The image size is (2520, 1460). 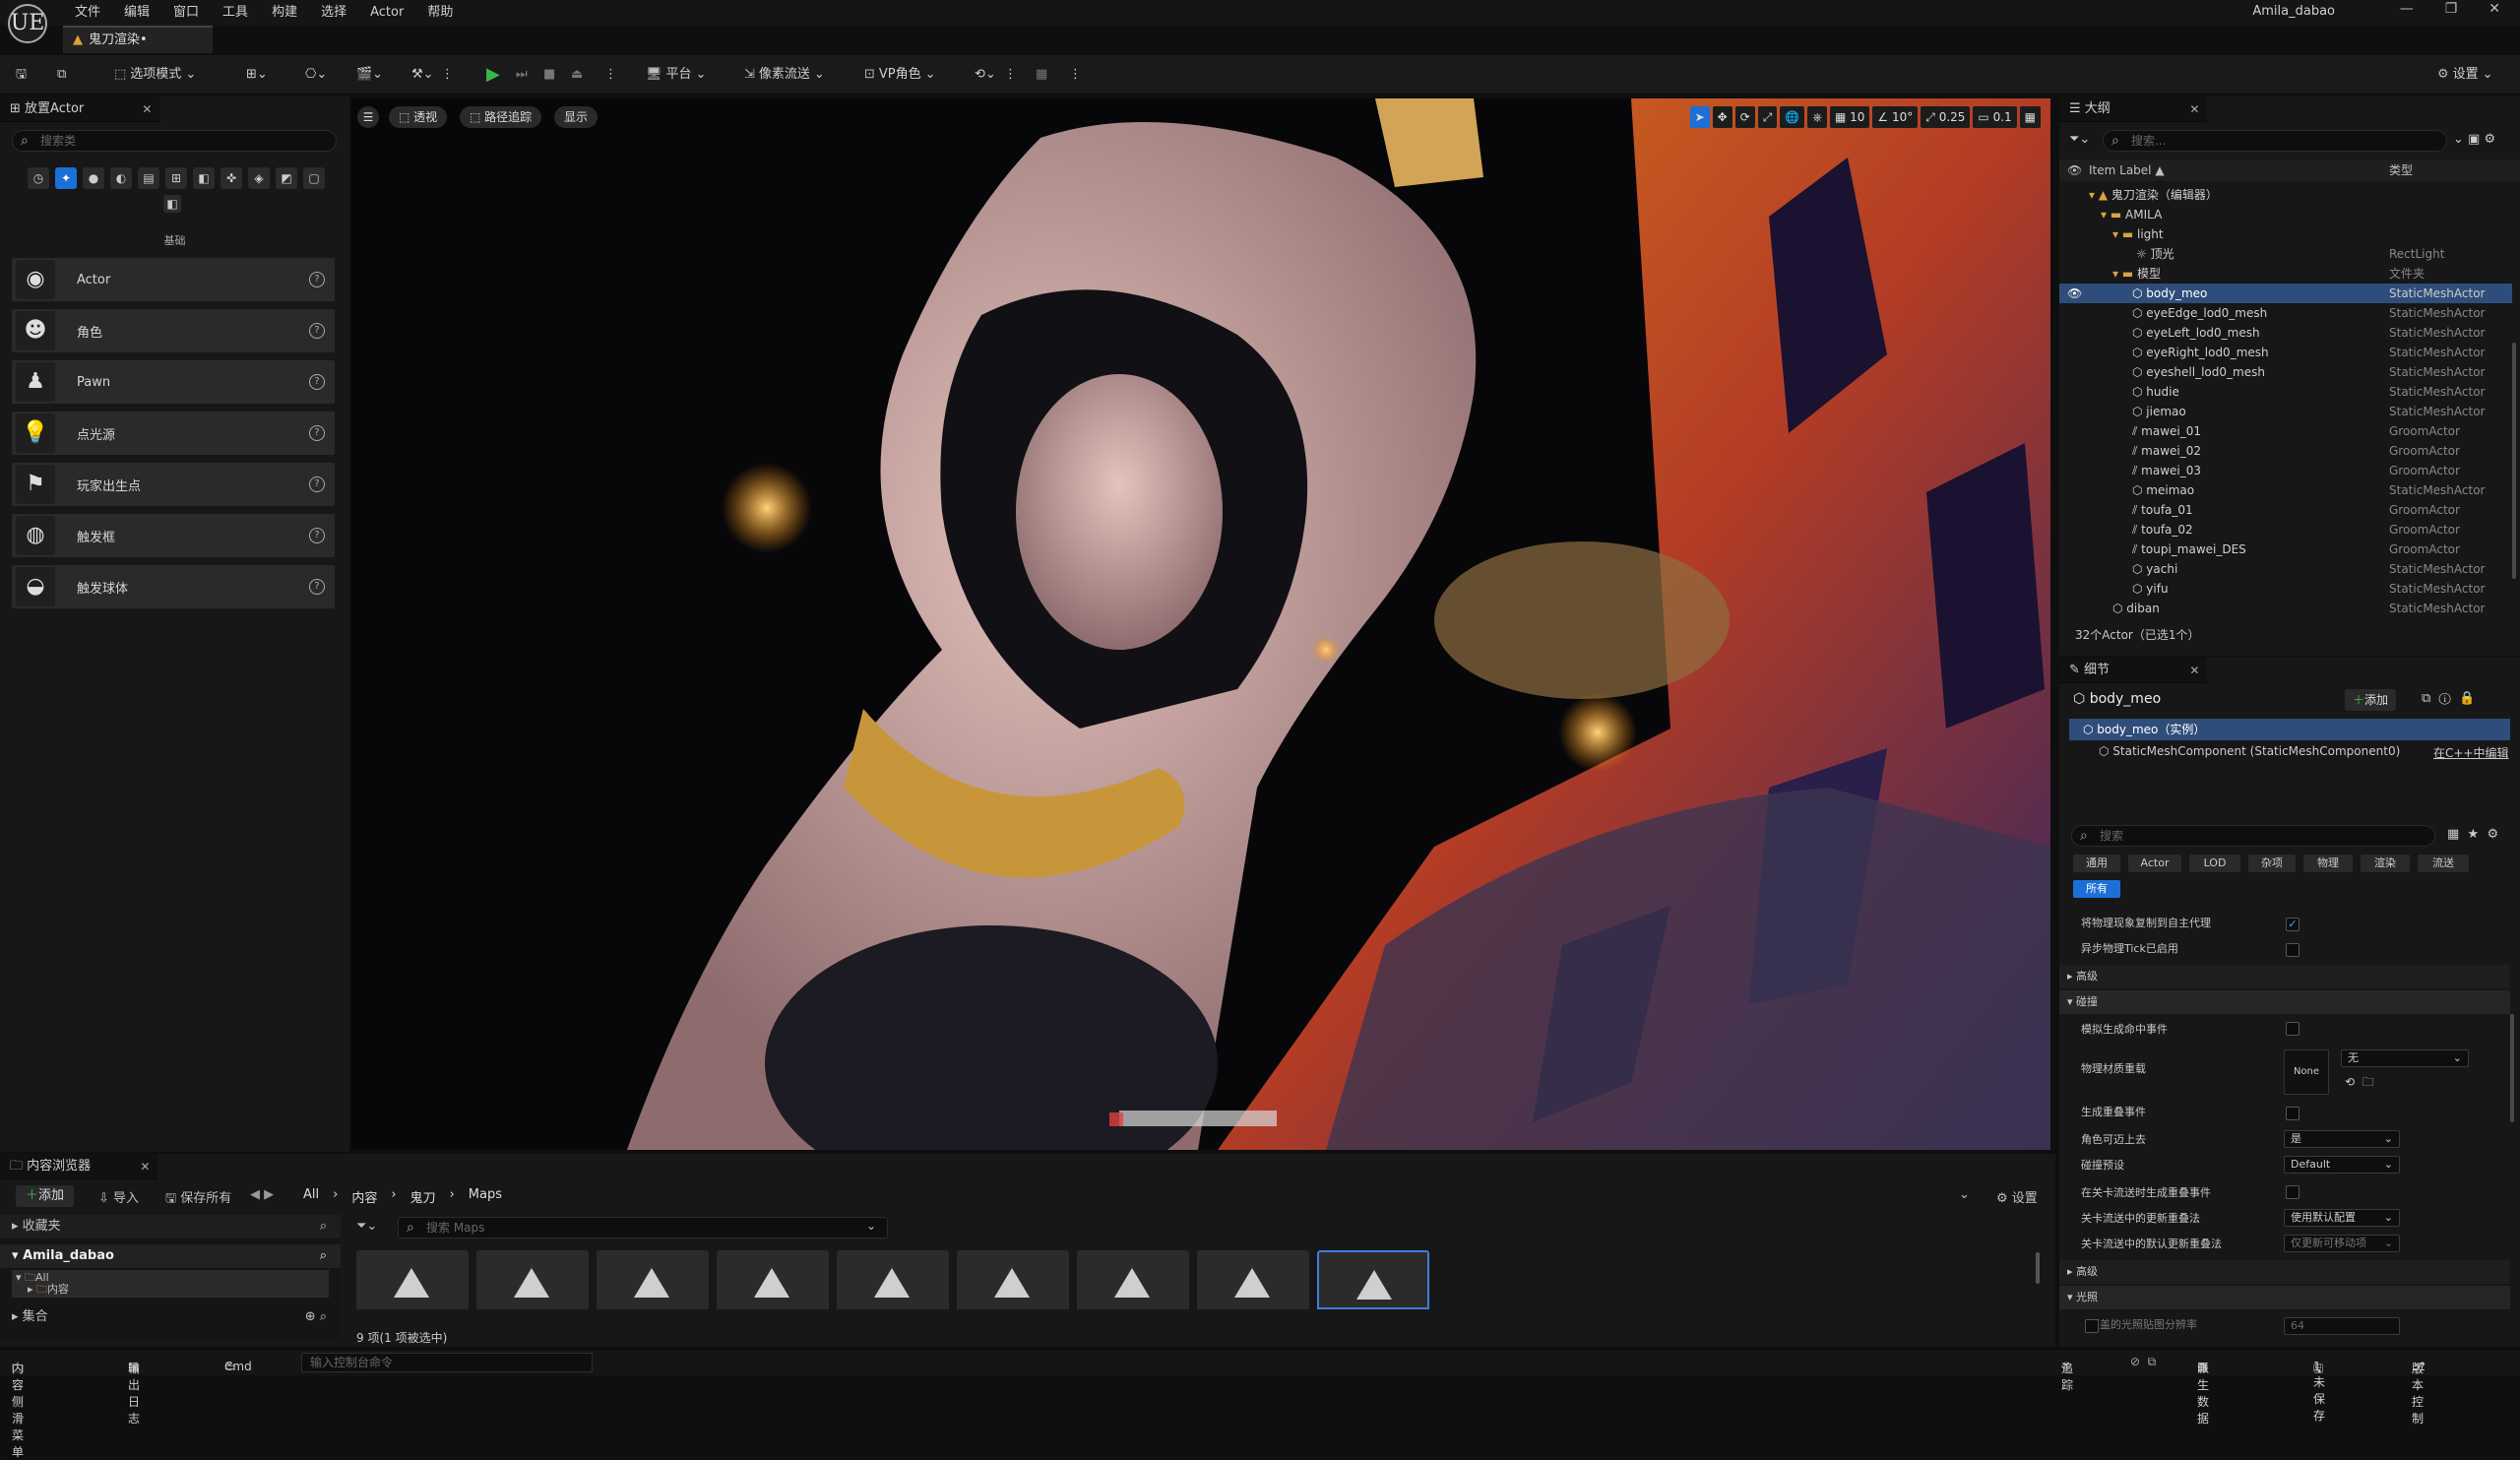 I want to click on settings-button: ⚙ 设置 ⌄, so click(x=2465, y=75).